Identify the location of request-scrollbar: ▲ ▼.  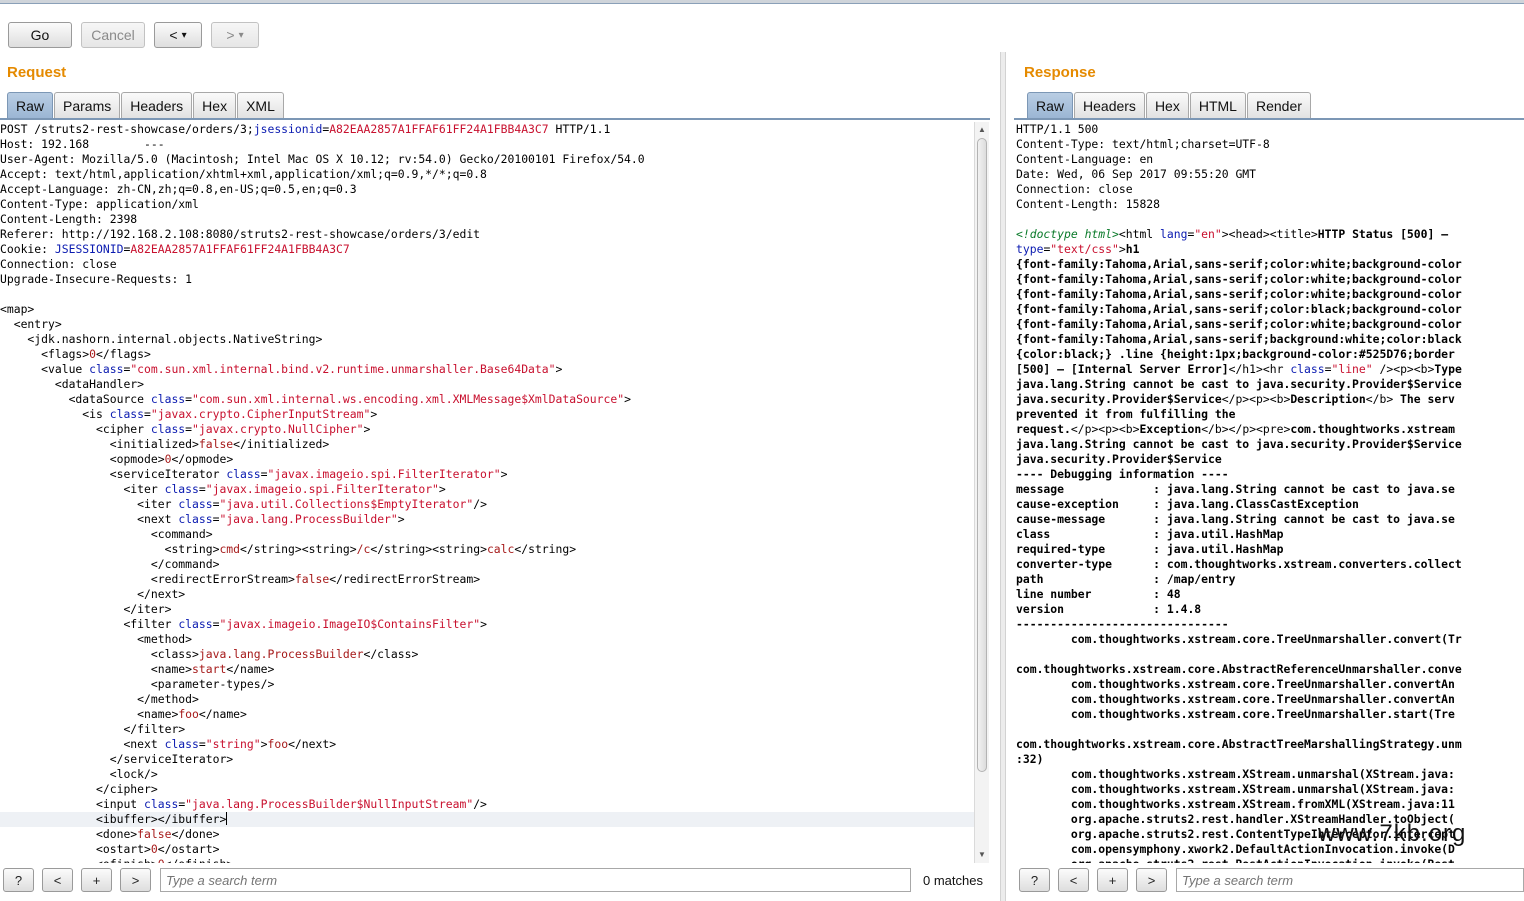
(981, 492).